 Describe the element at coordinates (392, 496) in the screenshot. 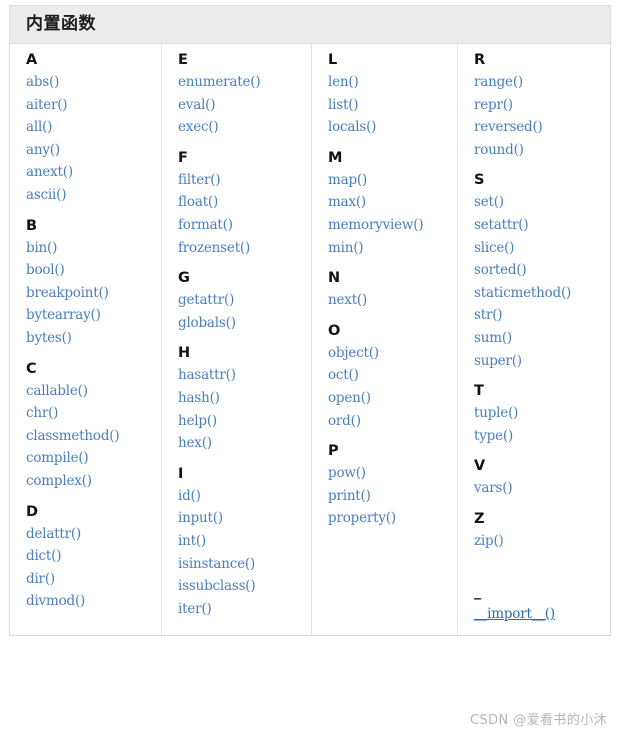

I see `function-link: print()` at that location.